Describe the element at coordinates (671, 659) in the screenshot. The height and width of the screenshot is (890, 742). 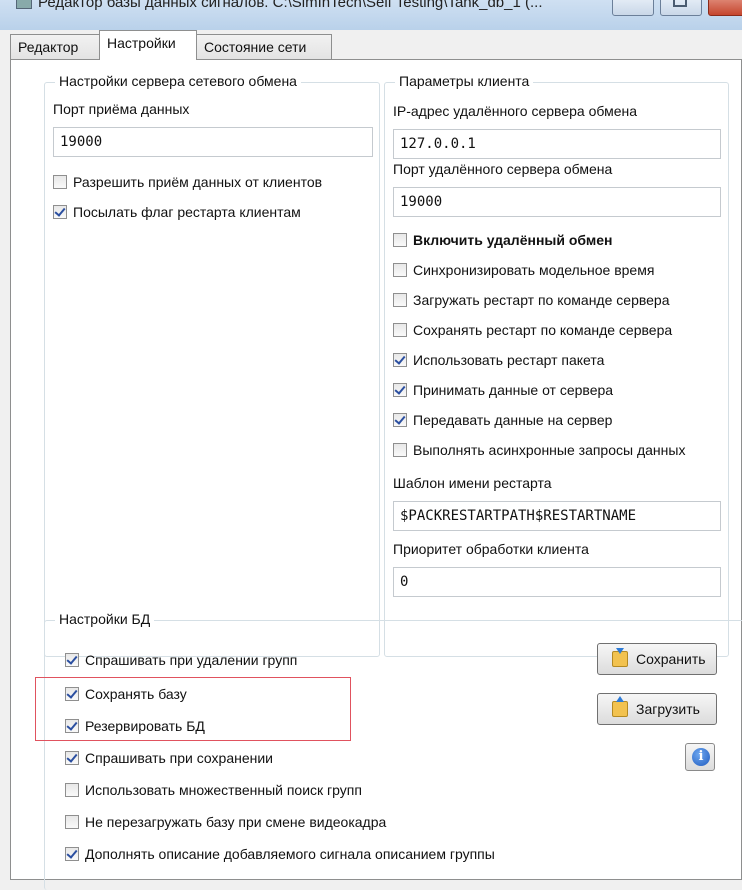
I see `save-button-label: Сохранить` at that location.